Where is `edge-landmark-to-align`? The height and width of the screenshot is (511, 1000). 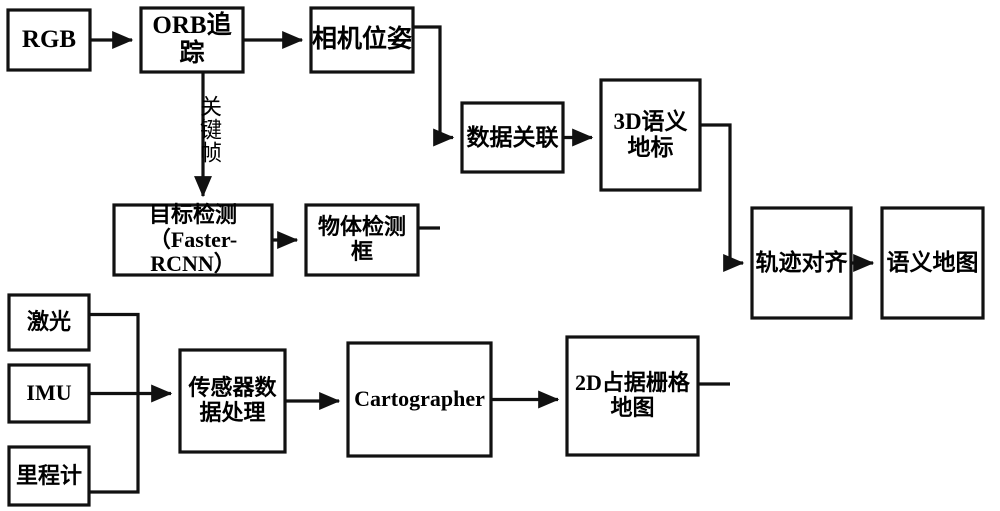 edge-landmark-to-align is located at coordinates (722, 197).